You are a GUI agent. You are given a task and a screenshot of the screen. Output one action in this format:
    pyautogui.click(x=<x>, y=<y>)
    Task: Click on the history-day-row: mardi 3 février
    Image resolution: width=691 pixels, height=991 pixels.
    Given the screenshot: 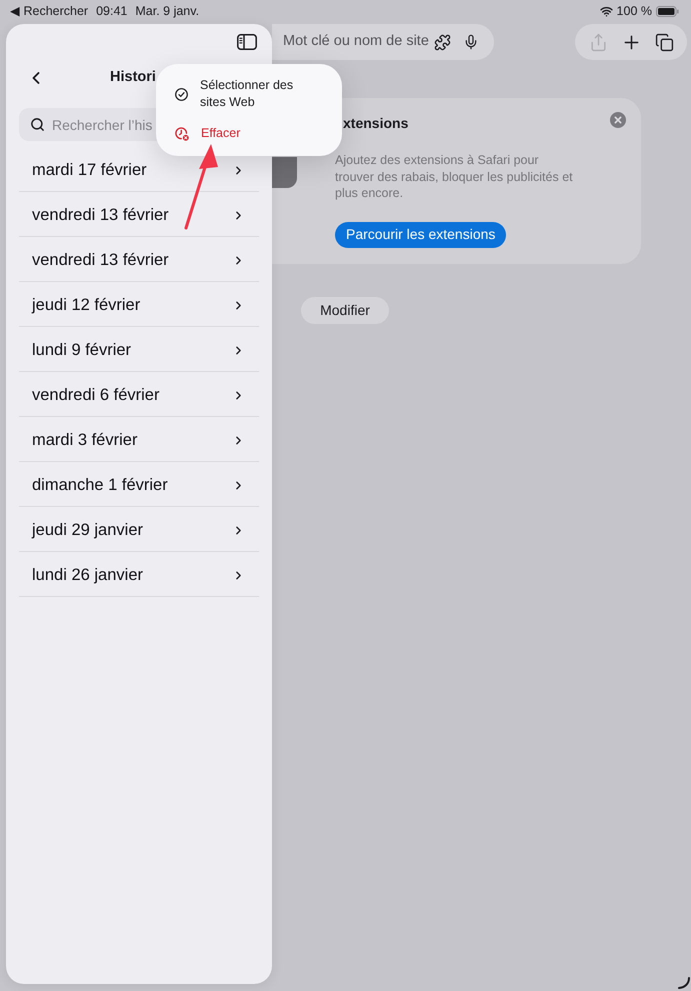 What is the action you would take?
    pyautogui.click(x=139, y=439)
    